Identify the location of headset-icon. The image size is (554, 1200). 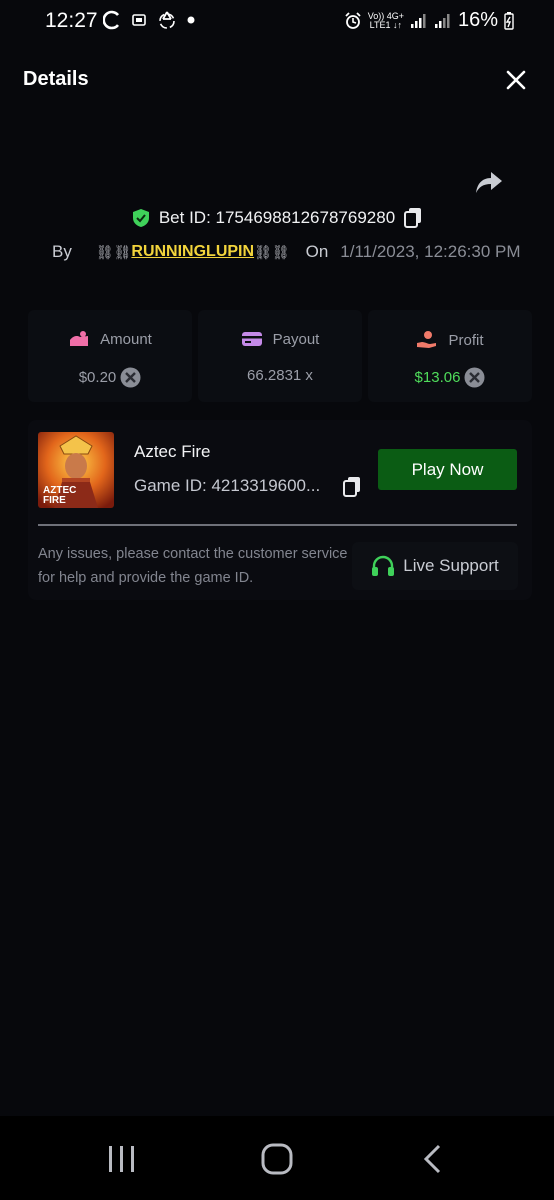
(383, 565).